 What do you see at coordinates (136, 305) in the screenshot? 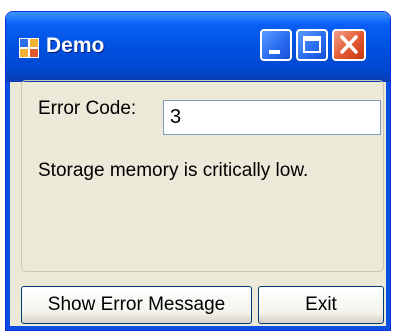
I see `show-error-message-button: Show Error Message` at bounding box center [136, 305].